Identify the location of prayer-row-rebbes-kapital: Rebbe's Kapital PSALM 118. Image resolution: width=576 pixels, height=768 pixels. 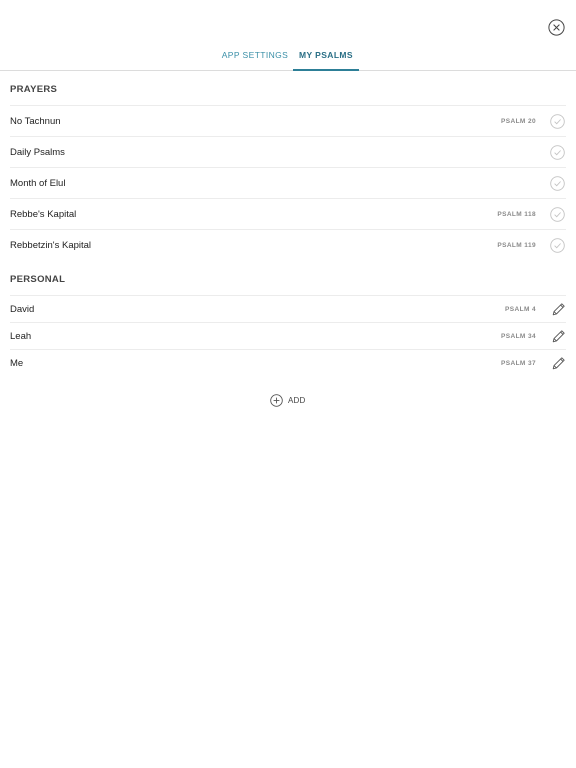
(288, 213).